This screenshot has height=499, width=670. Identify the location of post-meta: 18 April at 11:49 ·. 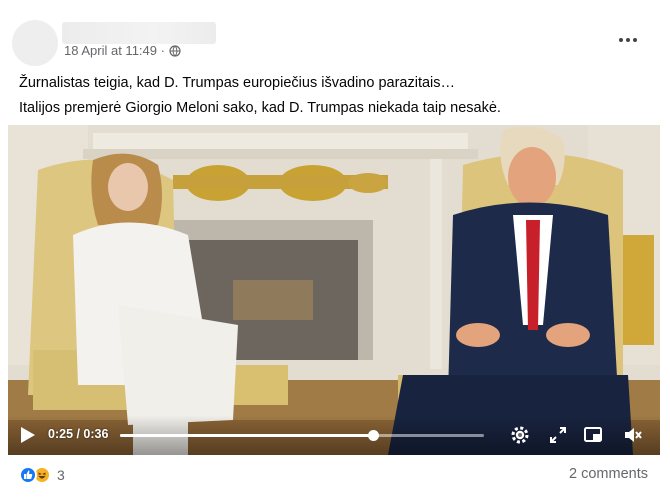
(122, 50).